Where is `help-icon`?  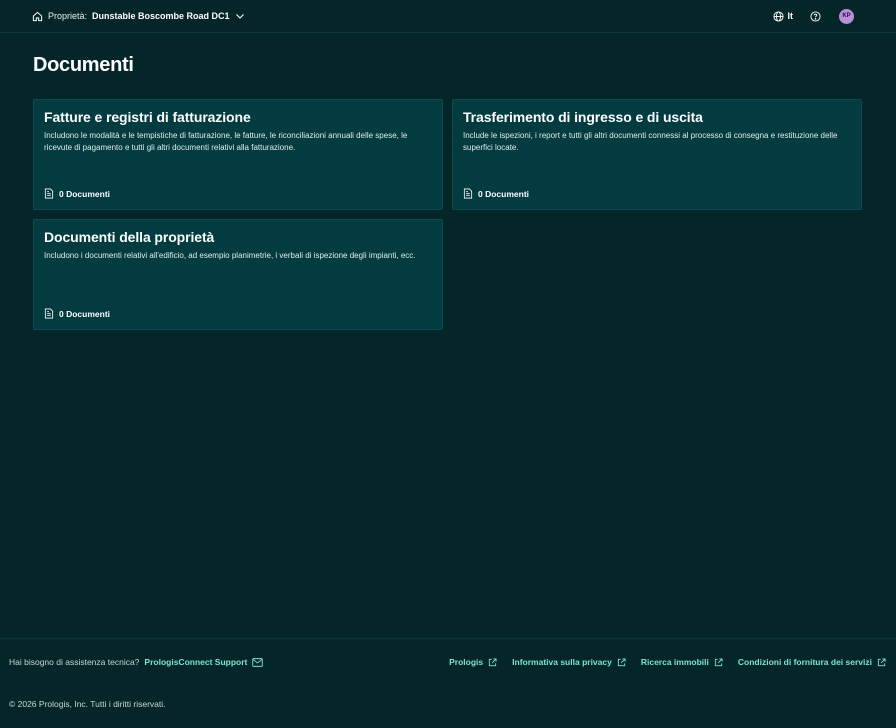
help-icon is located at coordinates (815, 16).